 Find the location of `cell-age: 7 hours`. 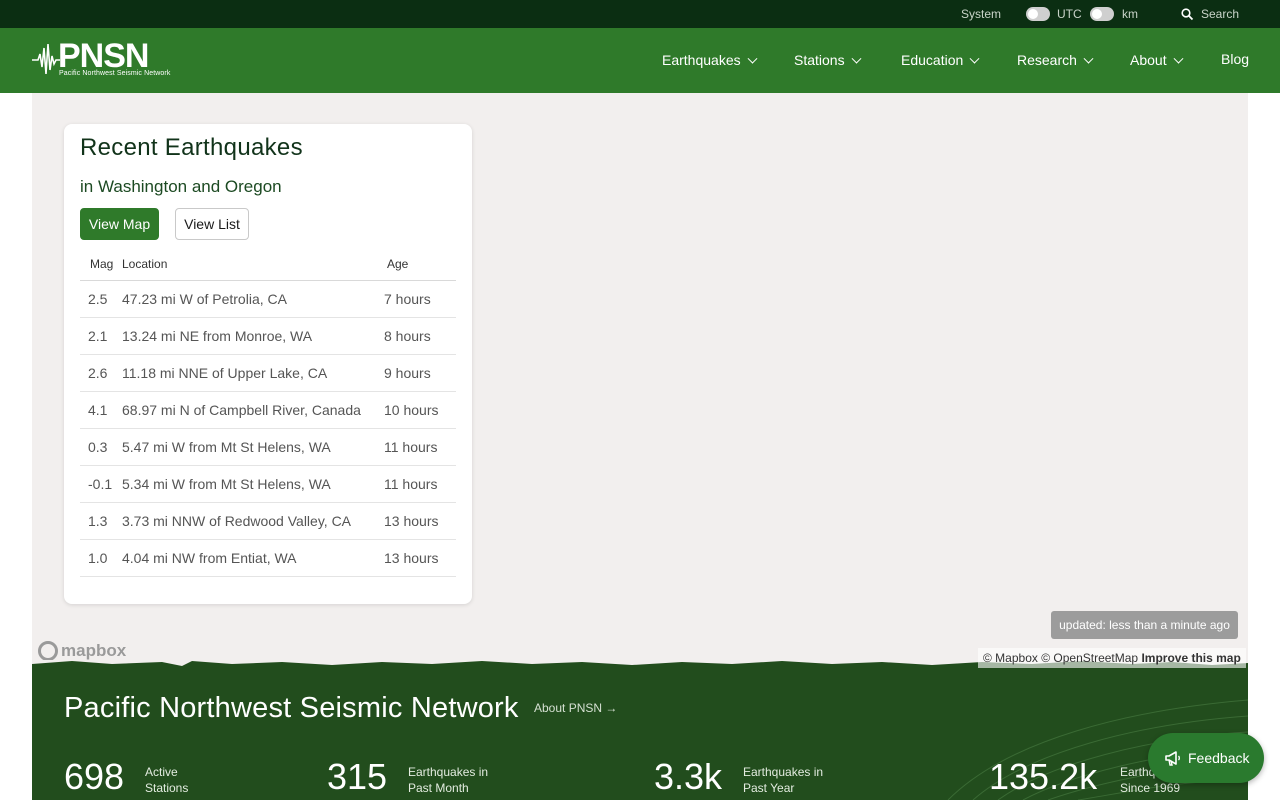

cell-age: 7 hours is located at coordinates (420, 299).